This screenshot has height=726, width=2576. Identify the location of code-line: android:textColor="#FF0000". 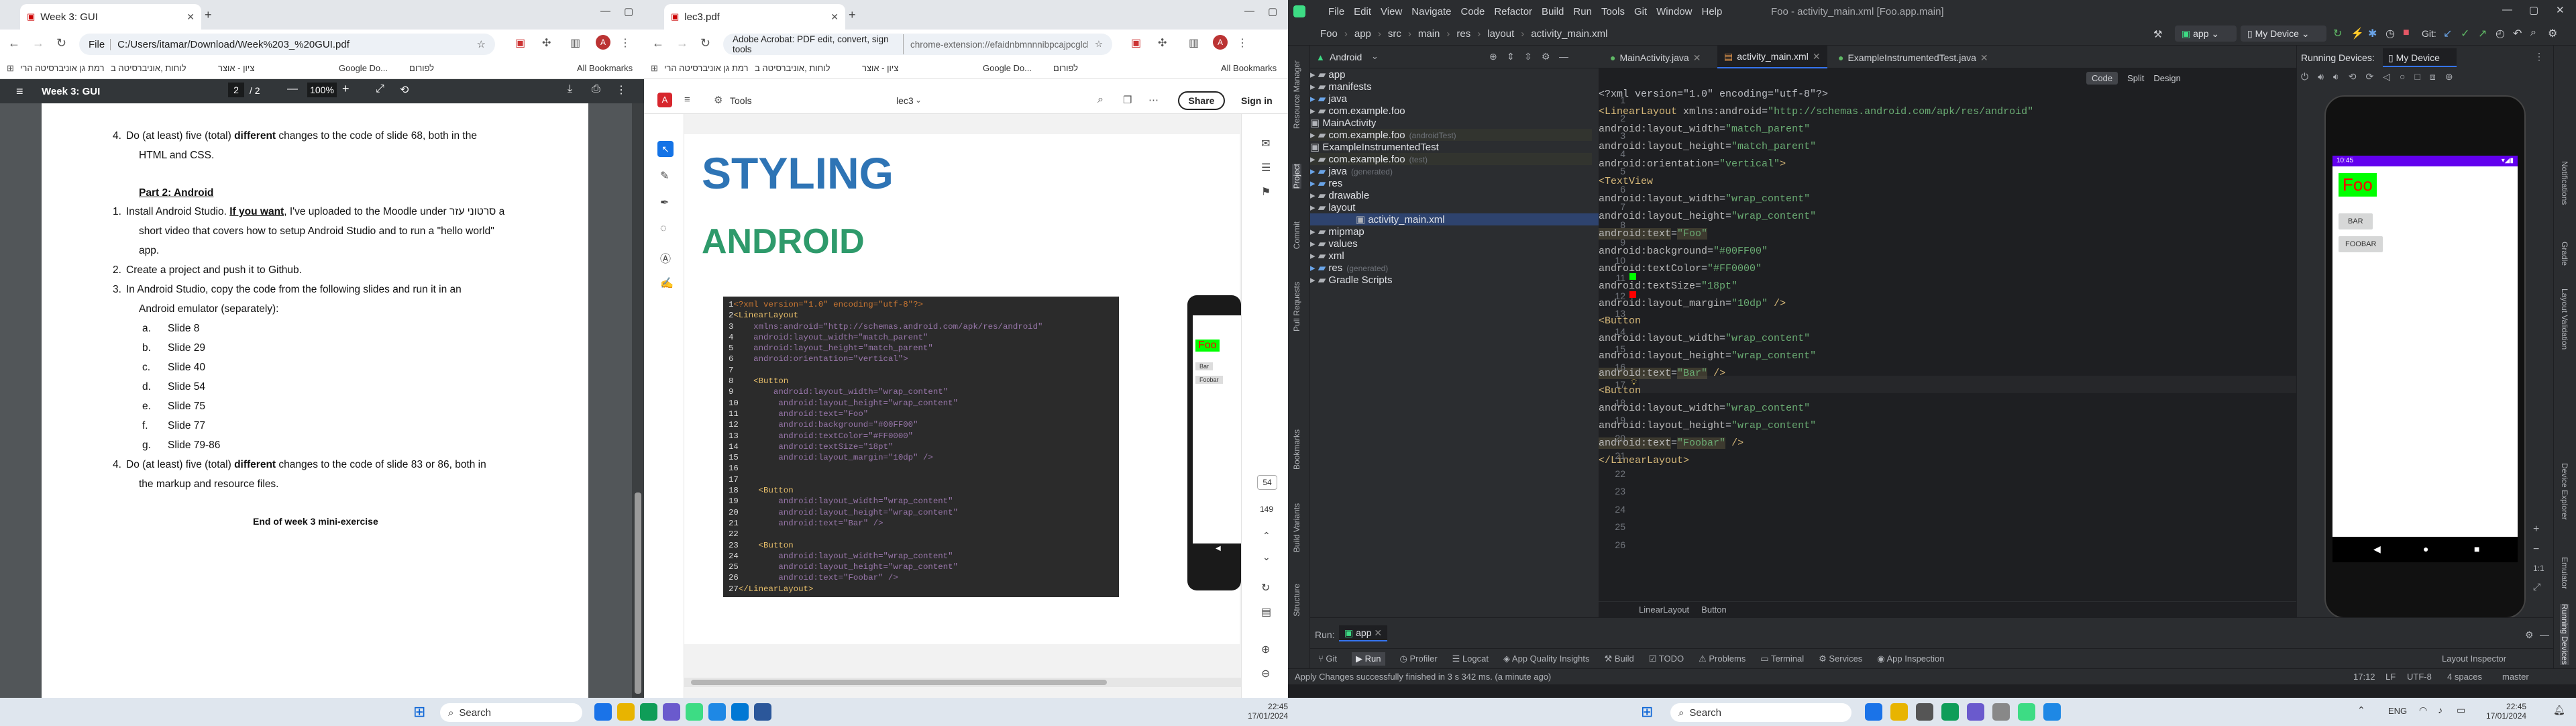
(1947, 269).